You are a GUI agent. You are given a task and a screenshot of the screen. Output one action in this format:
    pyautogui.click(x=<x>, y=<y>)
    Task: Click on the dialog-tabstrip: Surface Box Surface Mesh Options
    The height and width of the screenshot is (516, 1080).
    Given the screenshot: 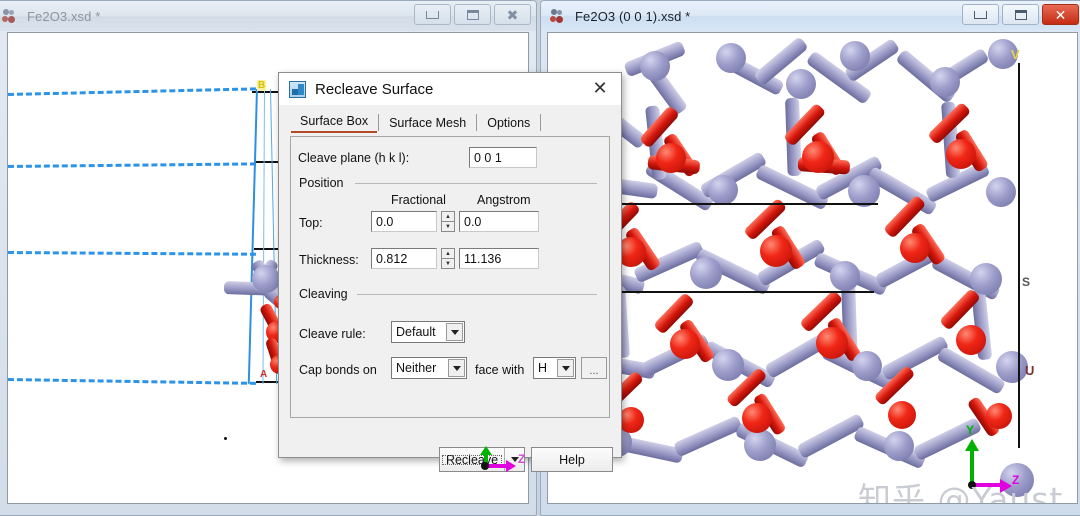 What is the action you would take?
    pyautogui.click(x=416, y=122)
    